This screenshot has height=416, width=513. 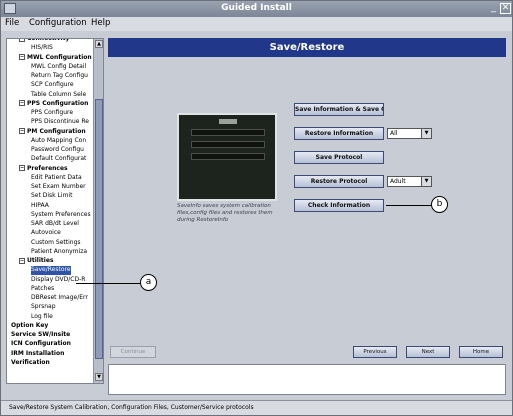 I want to click on tree-item-label: Password Configu, so click(x=57, y=149).